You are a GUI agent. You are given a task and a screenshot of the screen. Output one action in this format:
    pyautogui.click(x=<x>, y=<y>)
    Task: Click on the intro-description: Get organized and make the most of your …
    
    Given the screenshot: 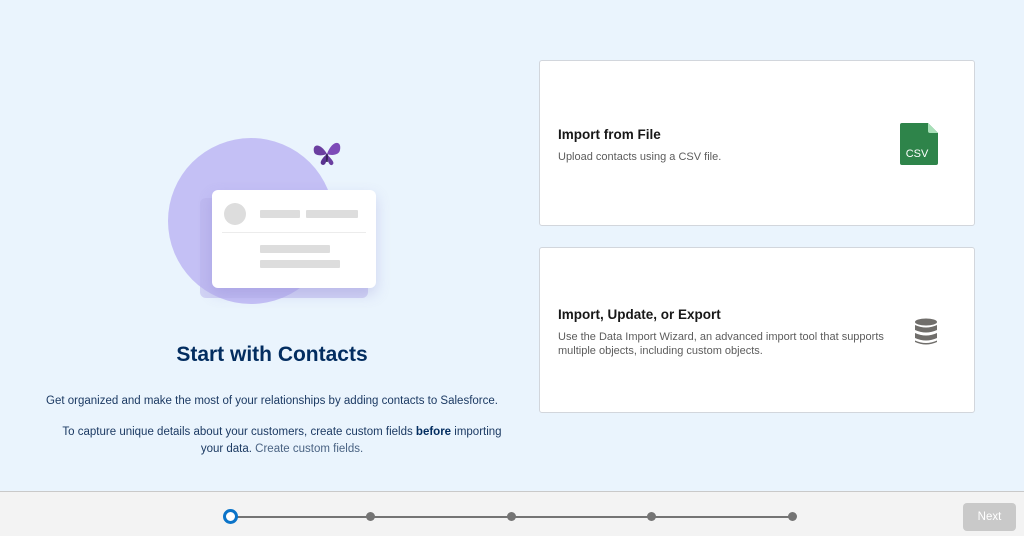 What is the action you would take?
    pyautogui.click(x=272, y=401)
    